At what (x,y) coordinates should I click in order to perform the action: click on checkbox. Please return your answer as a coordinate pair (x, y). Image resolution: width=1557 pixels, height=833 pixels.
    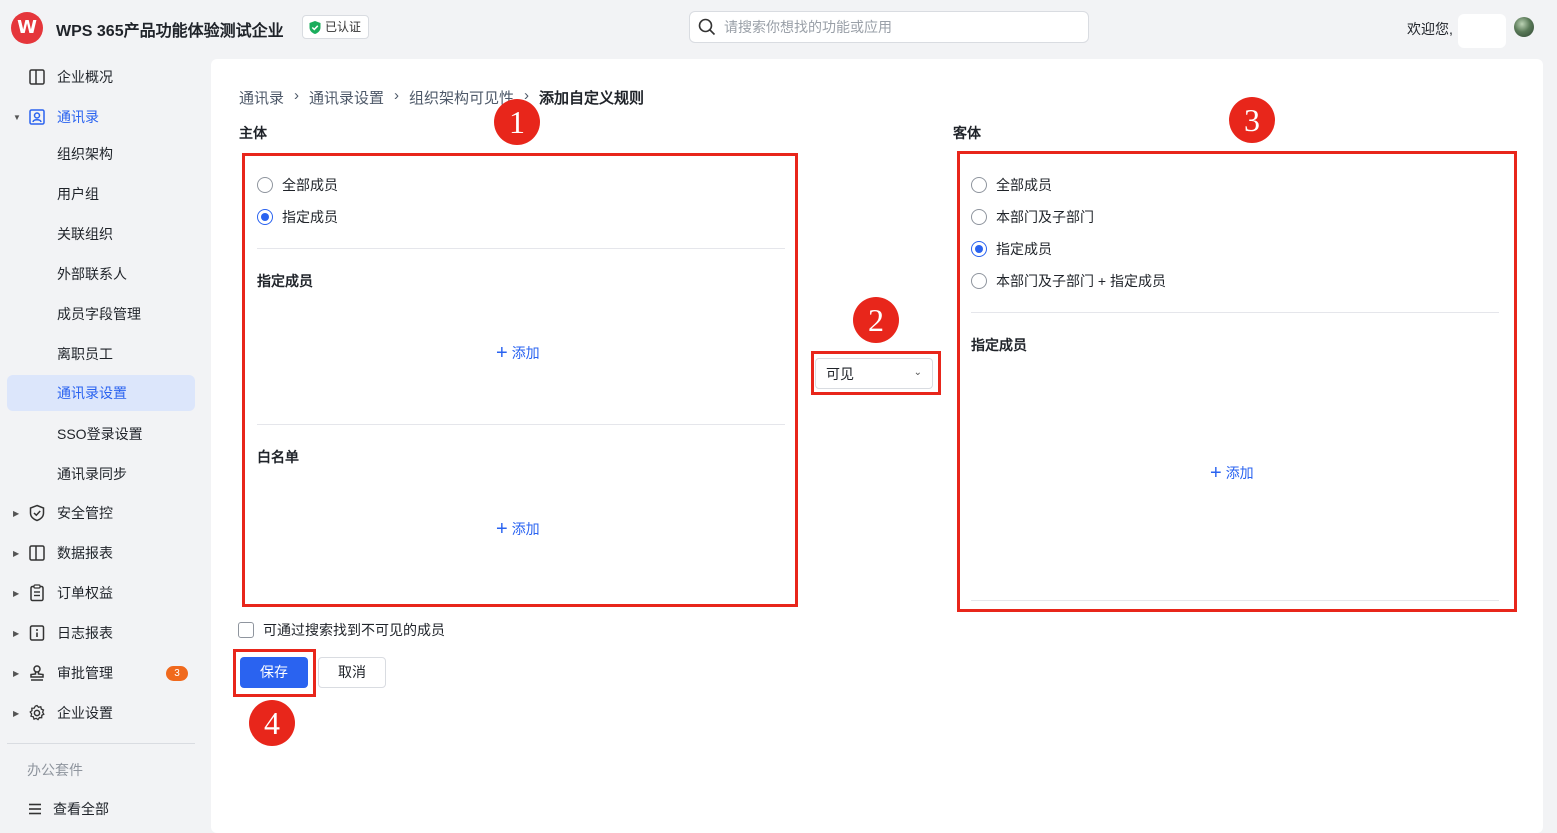
    Looking at the image, I should click on (246, 630).